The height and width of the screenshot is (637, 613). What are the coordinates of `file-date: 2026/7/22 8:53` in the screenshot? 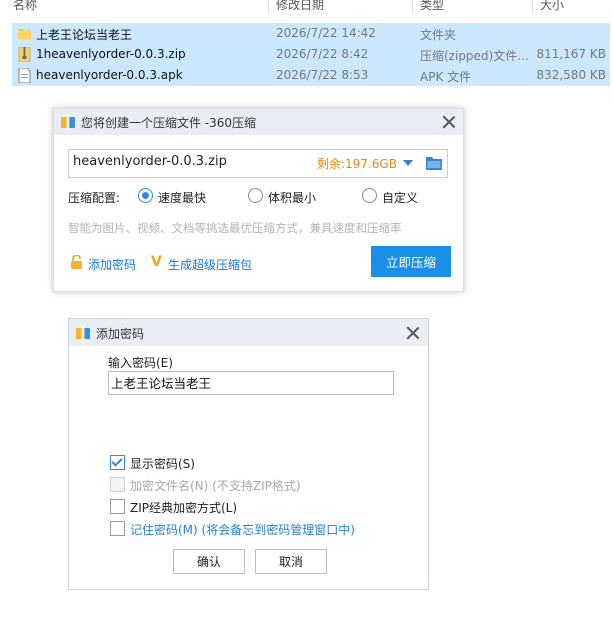 It's located at (322, 75).